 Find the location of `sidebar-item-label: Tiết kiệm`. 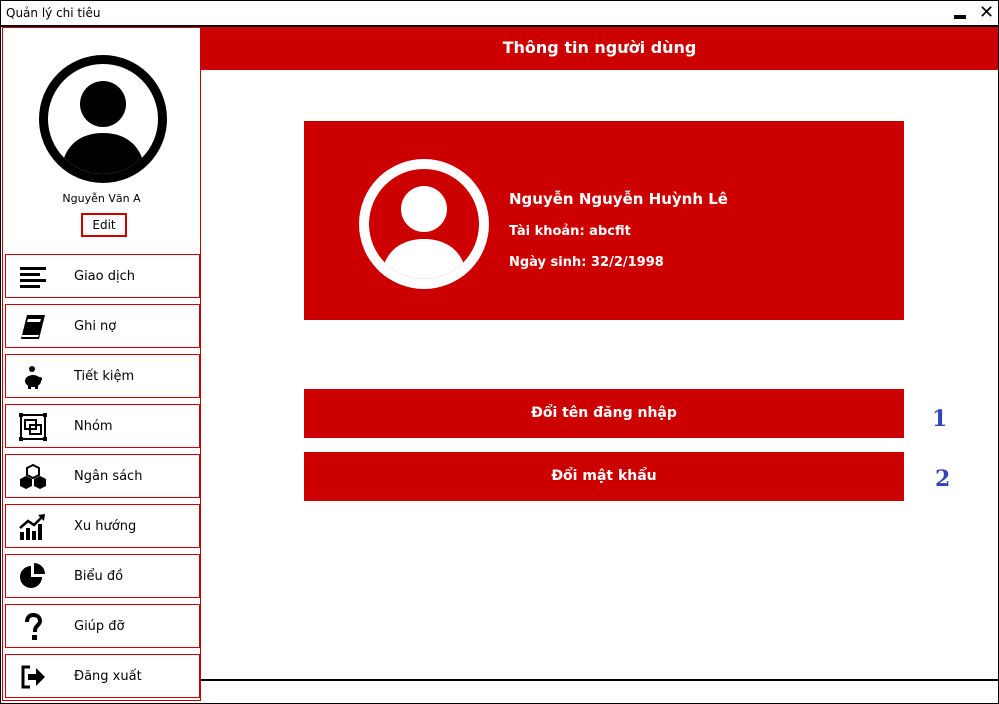

sidebar-item-label: Tiết kiệm is located at coordinates (104, 376).